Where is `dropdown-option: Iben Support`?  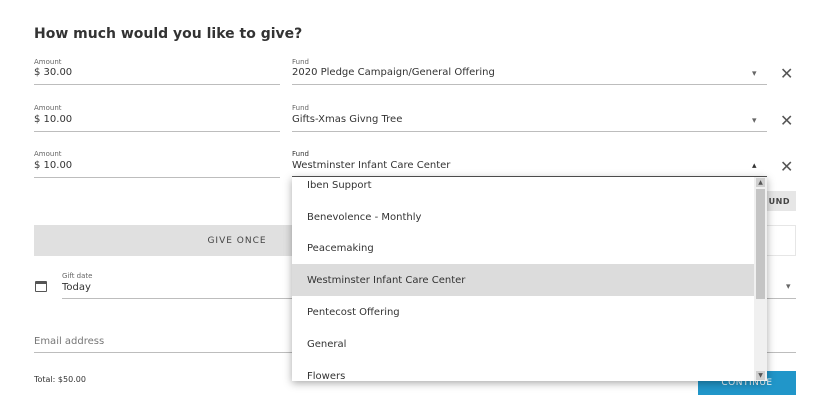
dropdown-option: Iben Support is located at coordinates (523, 189).